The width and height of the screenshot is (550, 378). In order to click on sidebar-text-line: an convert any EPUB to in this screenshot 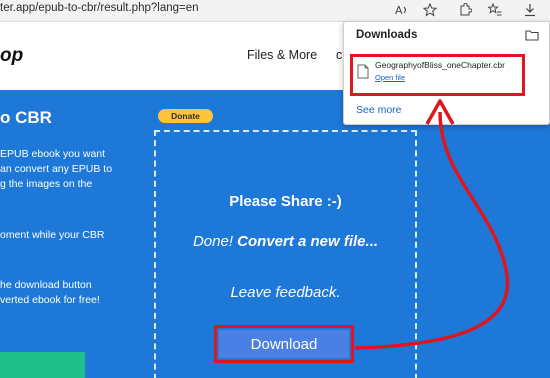, I will do `click(56, 169)`.